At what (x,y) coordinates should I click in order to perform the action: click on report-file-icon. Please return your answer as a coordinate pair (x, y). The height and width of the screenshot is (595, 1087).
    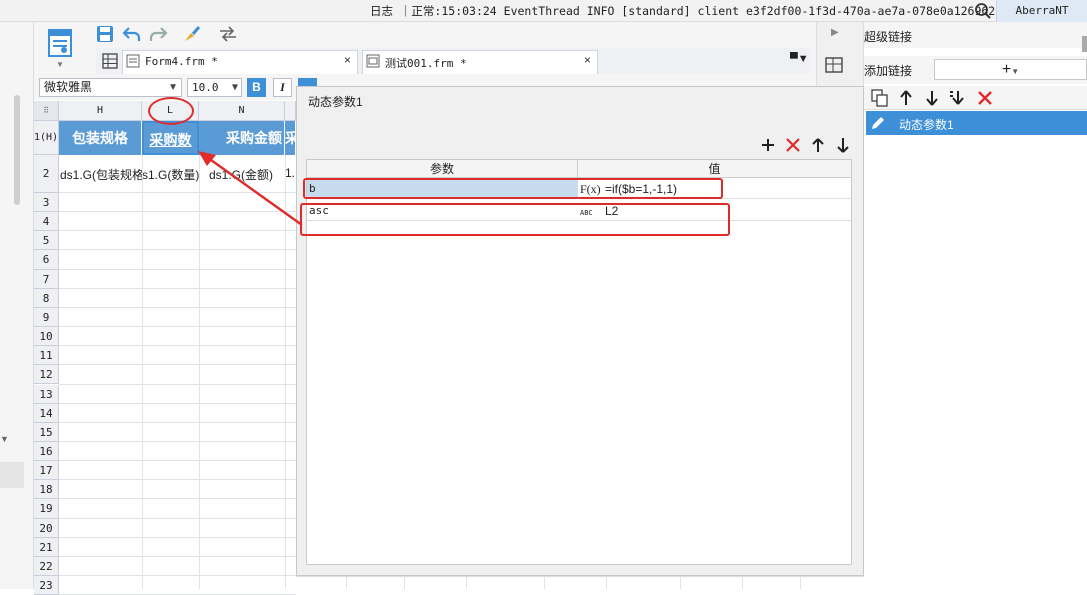
    Looking at the image, I should click on (373, 61).